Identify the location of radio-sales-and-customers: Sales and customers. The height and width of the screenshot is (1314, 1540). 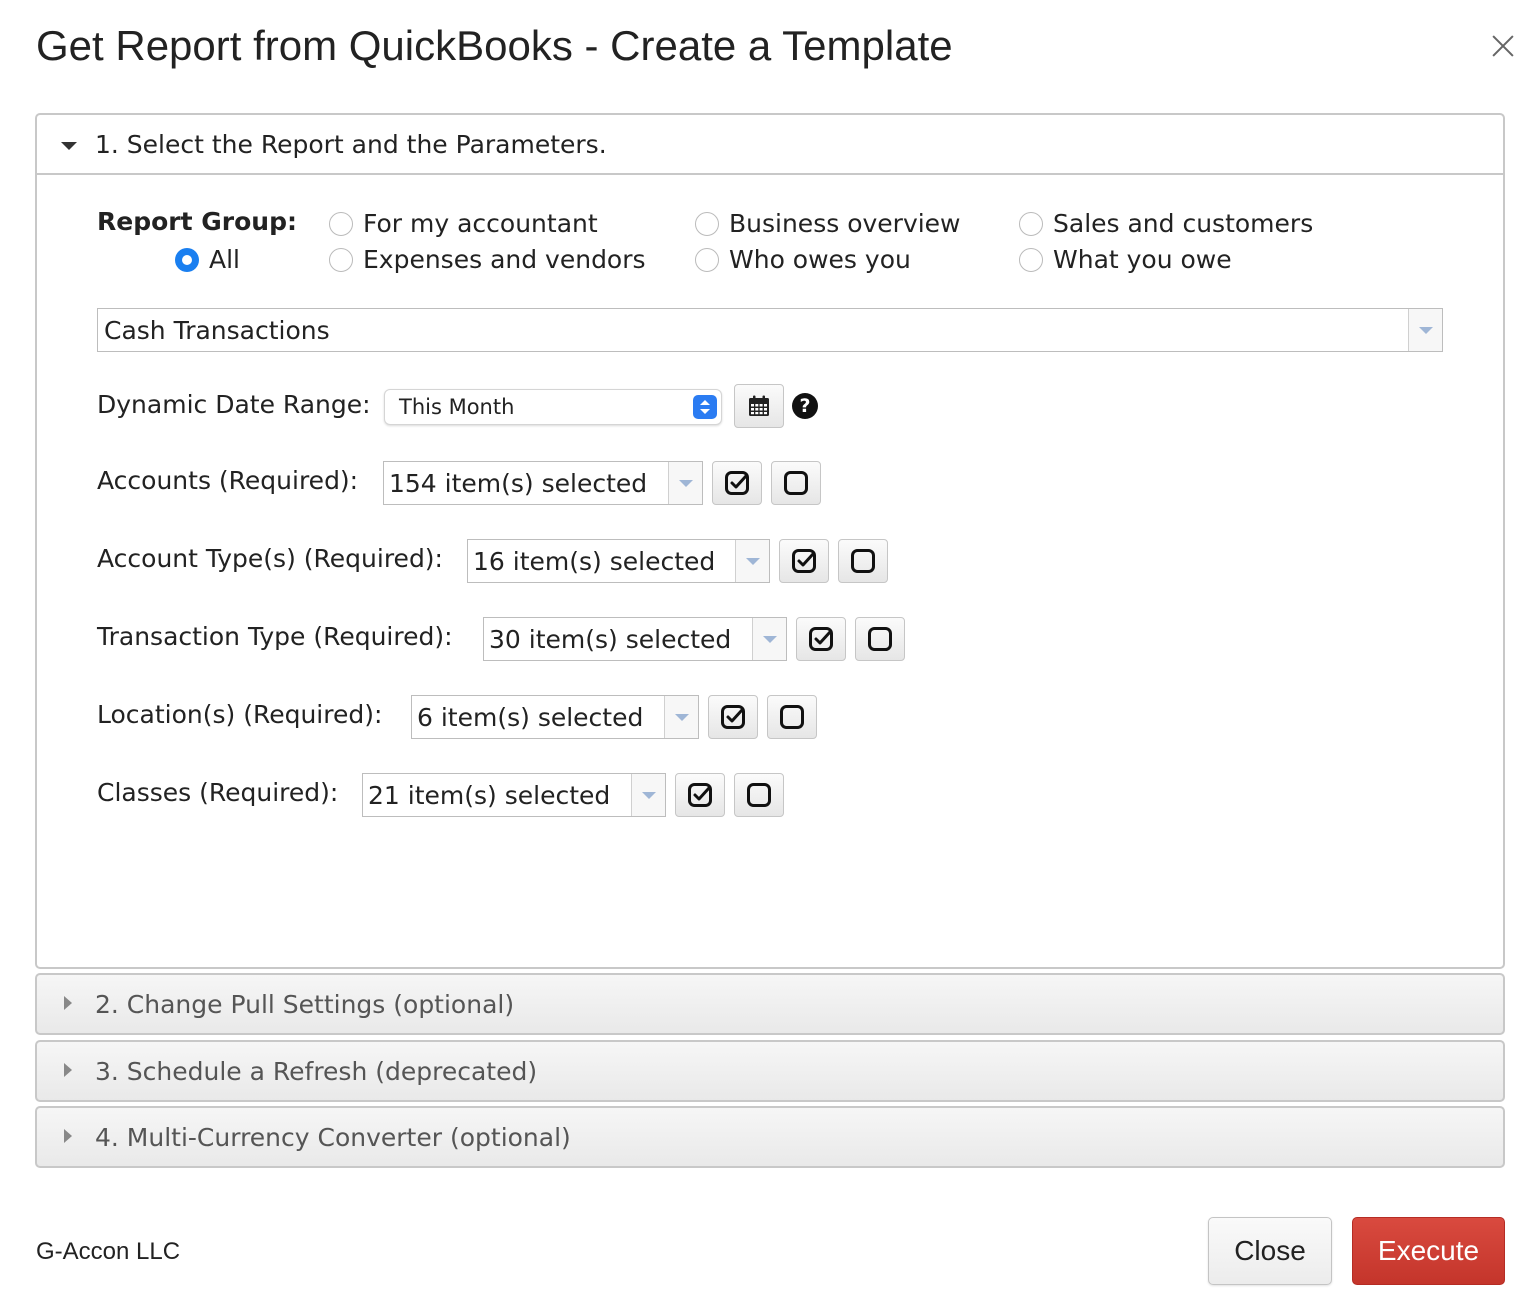
(1166, 223).